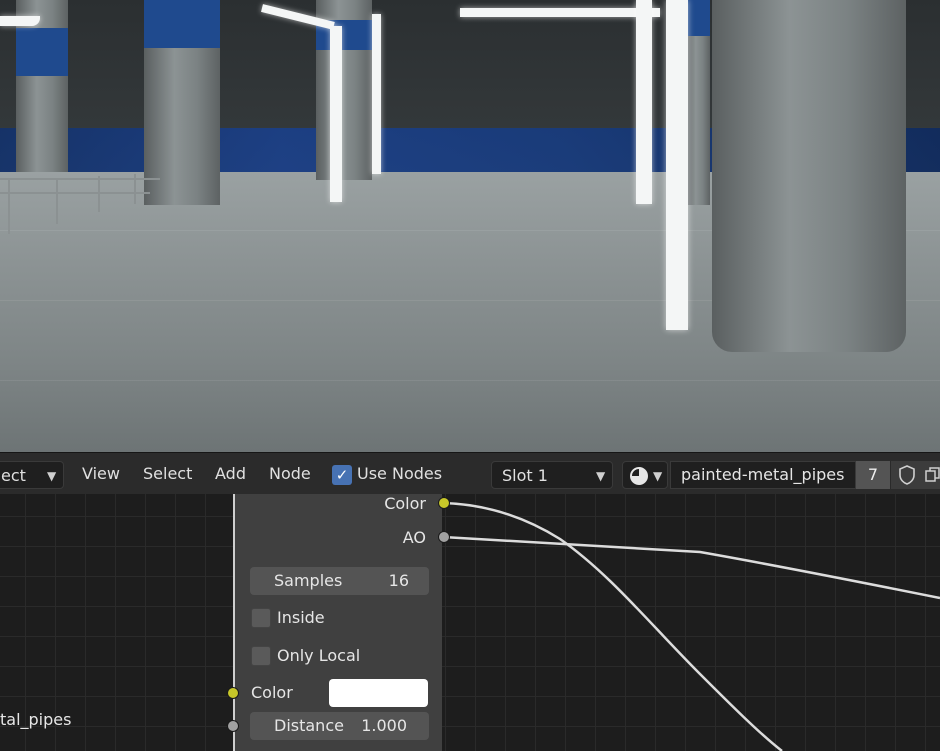 The image size is (940, 751). I want to click on checkmark-icon: ✓, so click(342, 475).